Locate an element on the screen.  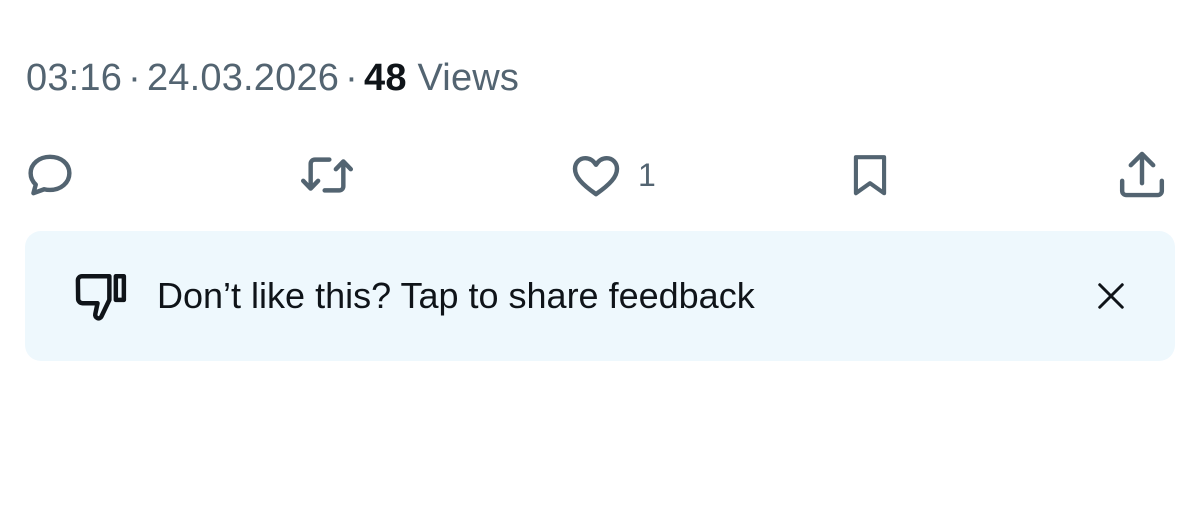
close-icon is located at coordinates (1111, 296).